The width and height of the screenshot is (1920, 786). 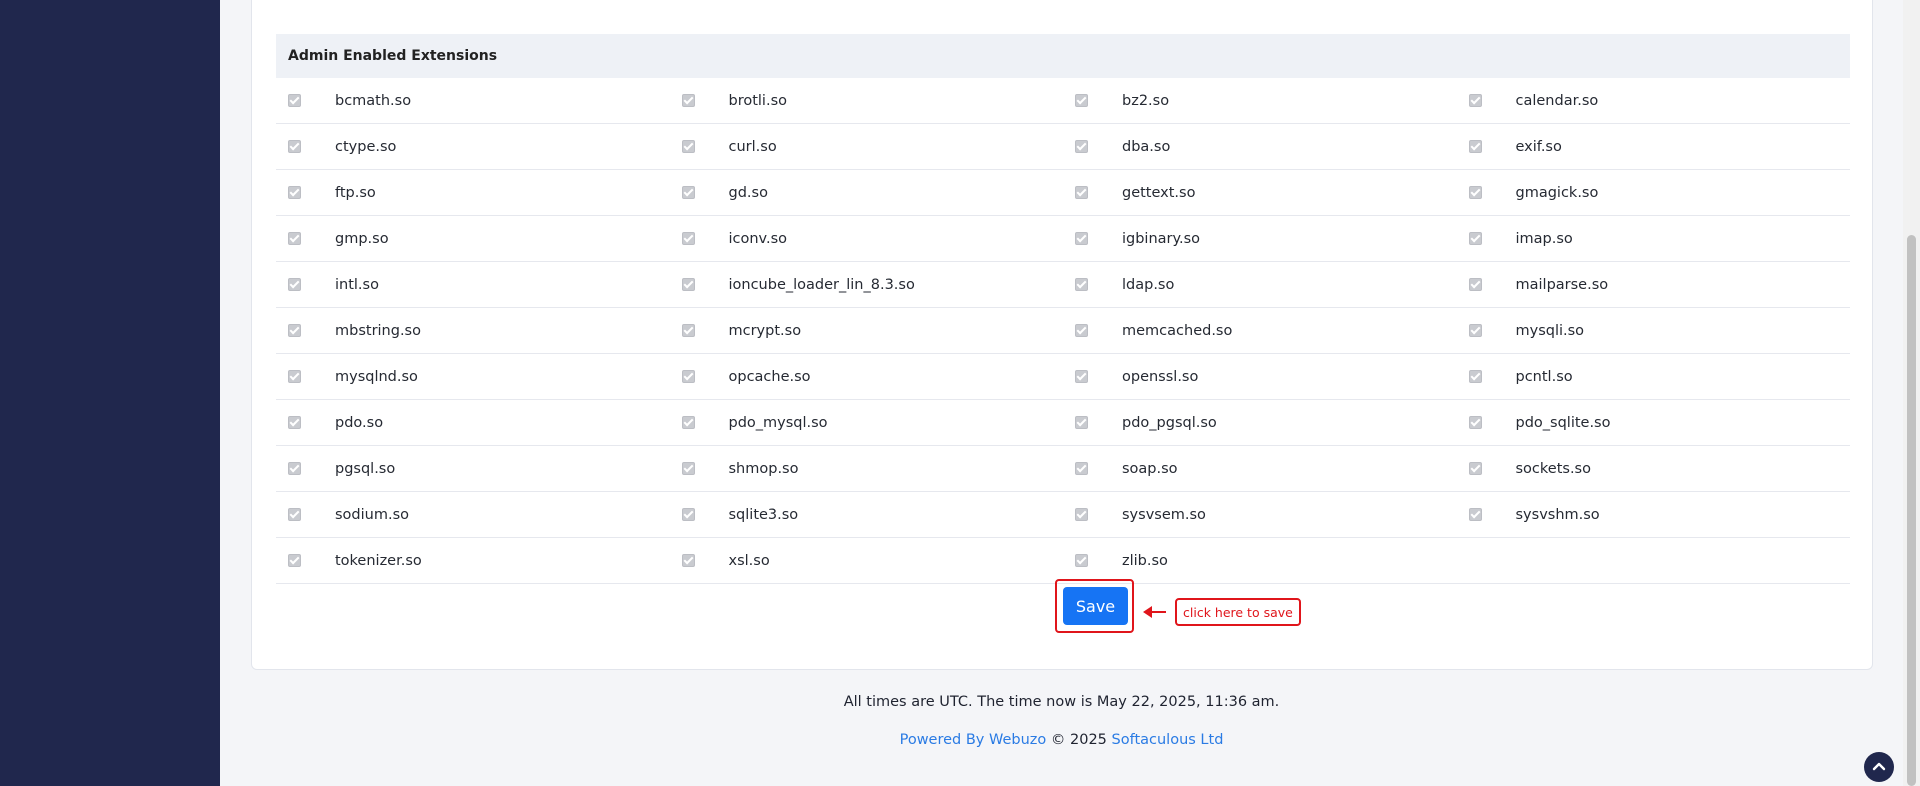 What do you see at coordinates (373, 100) in the screenshot?
I see `extension-label: bcmath.so` at bounding box center [373, 100].